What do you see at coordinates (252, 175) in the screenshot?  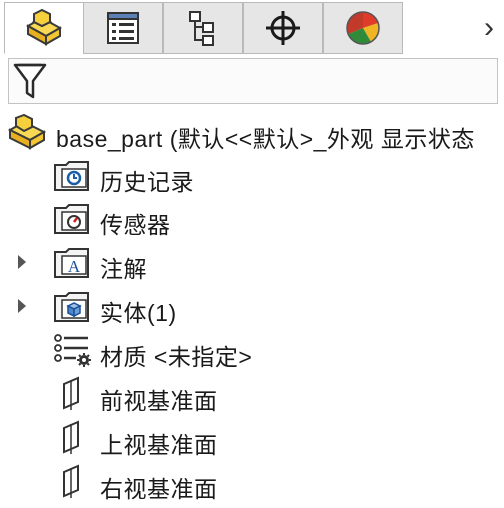 I see `tree-item-history: 历史记录` at bounding box center [252, 175].